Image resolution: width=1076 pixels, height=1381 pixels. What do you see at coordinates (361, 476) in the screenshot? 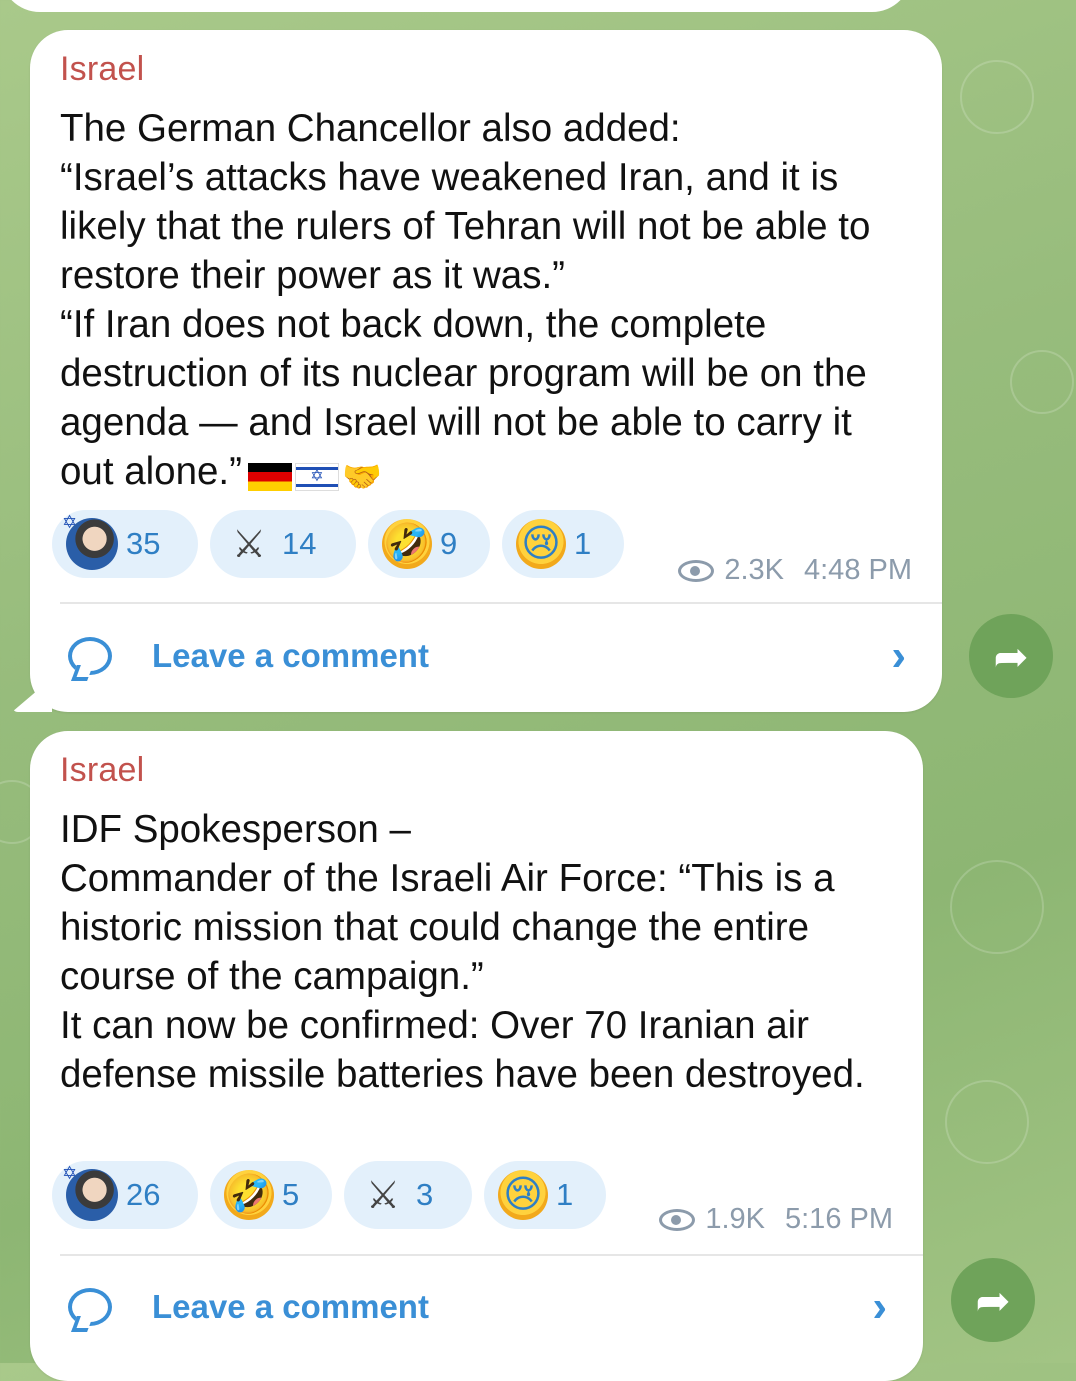
I see `handshake-icon: 🤝` at bounding box center [361, 476].